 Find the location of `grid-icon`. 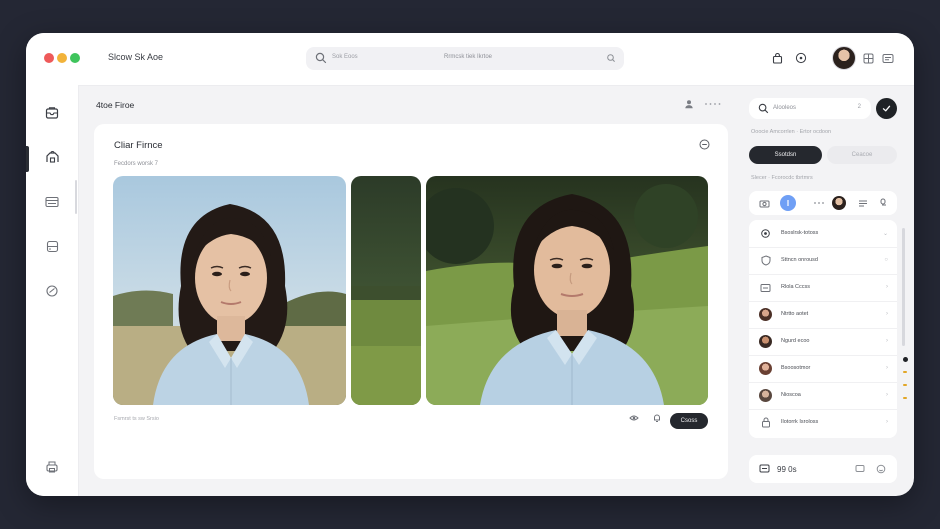

grid-icon is located at coordinates (868, 58).